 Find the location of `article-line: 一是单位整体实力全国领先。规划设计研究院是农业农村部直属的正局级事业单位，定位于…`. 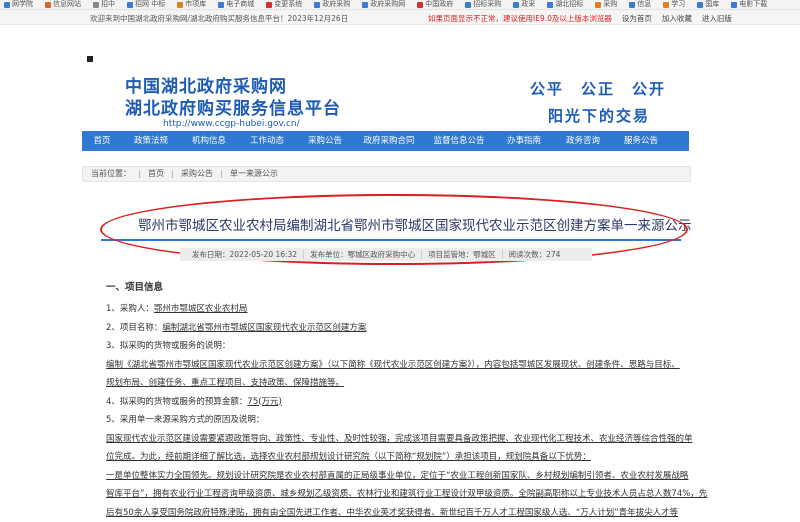

article-line: 一是单位整体实力全国领先。规划设计研究院是农业农村部直属的正局级事业单位，定位于… is located at coordinates (396, 476).